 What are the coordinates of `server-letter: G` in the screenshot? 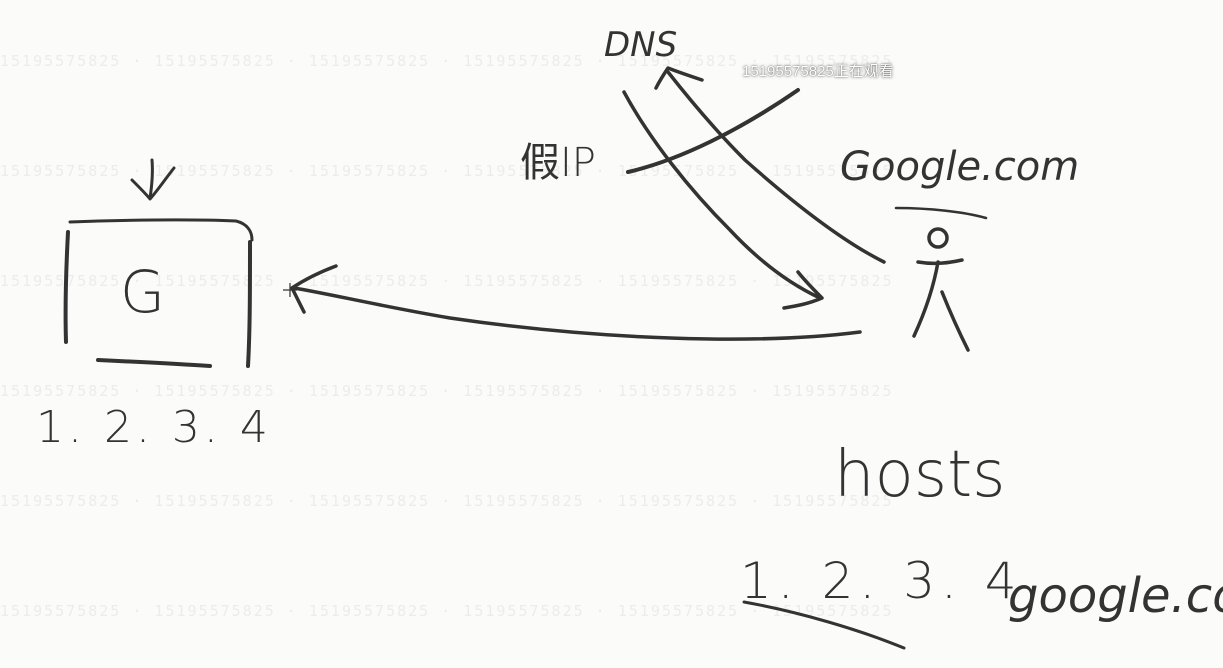 It's located at (142, 292).